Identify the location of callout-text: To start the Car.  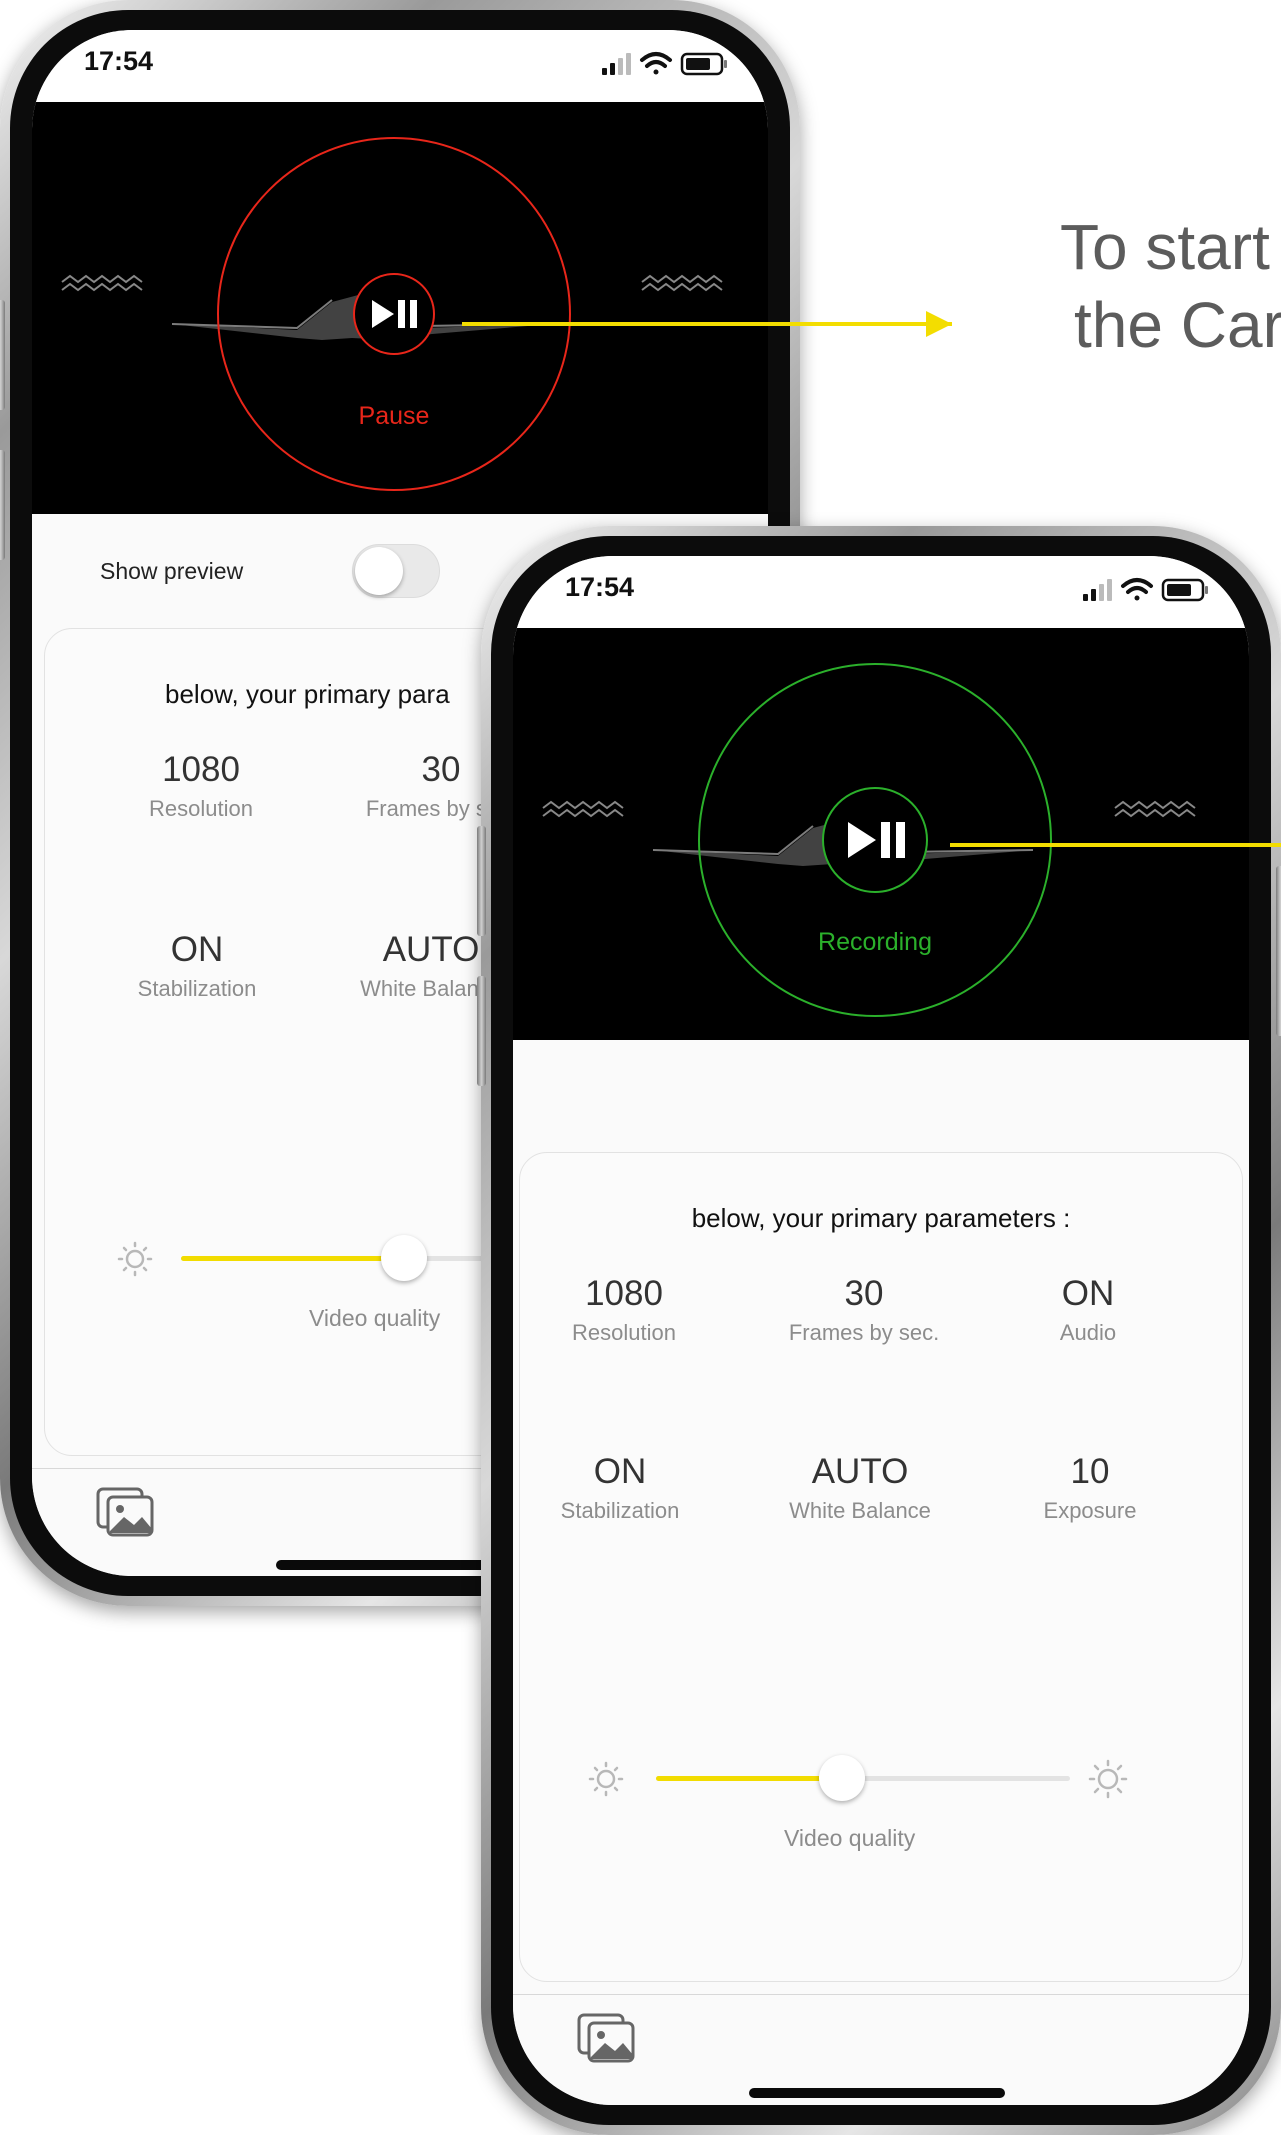
(1170, 286).